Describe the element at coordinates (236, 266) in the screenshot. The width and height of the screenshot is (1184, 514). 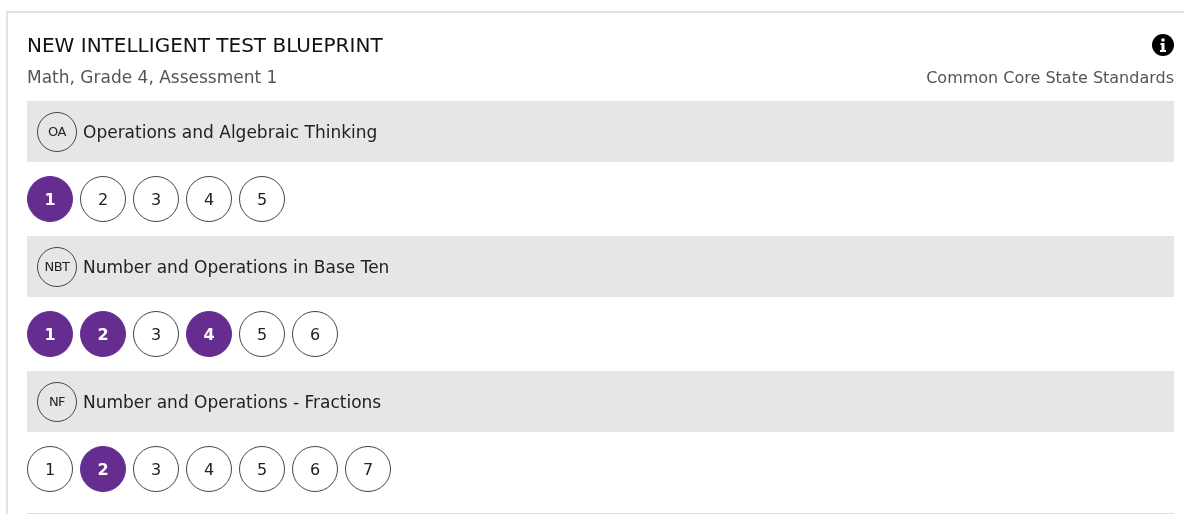
I see `domain-name: Number and Operations in Base Ten` at that location.